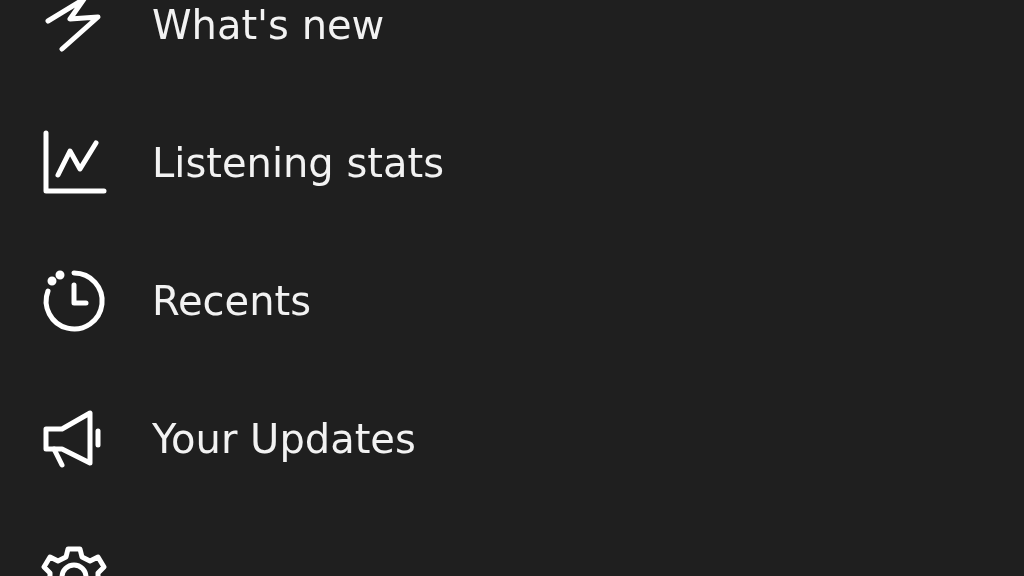 The width and height of the screenshot is (1024, 576). I want to click on menu-item: What's new, so click(268, 25).